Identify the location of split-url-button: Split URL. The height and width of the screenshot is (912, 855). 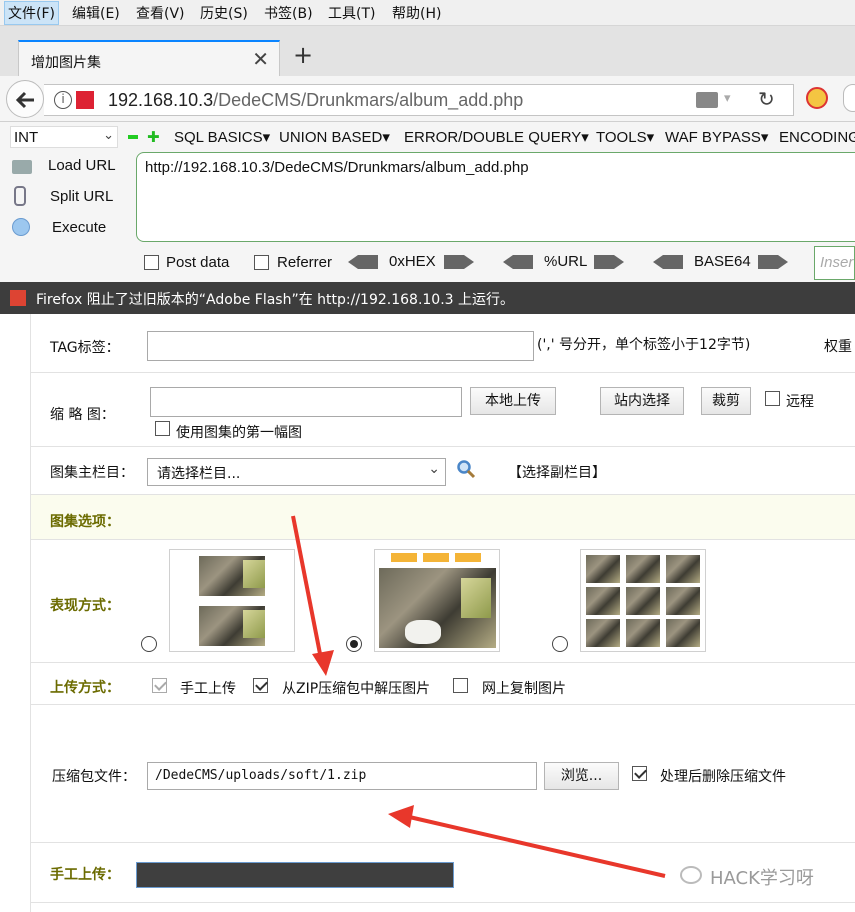
(81, 196).